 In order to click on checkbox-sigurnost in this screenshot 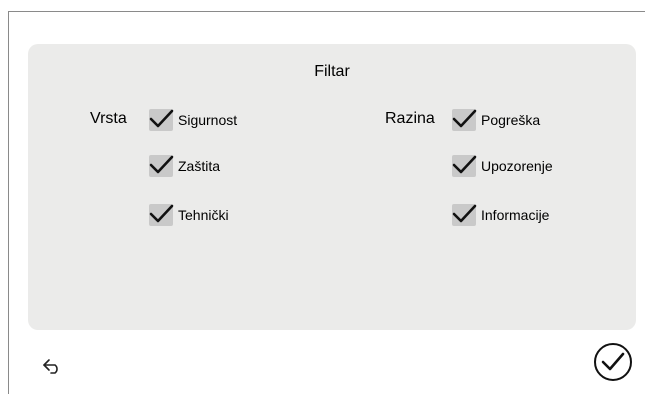, I will do `click(161, 120)`.